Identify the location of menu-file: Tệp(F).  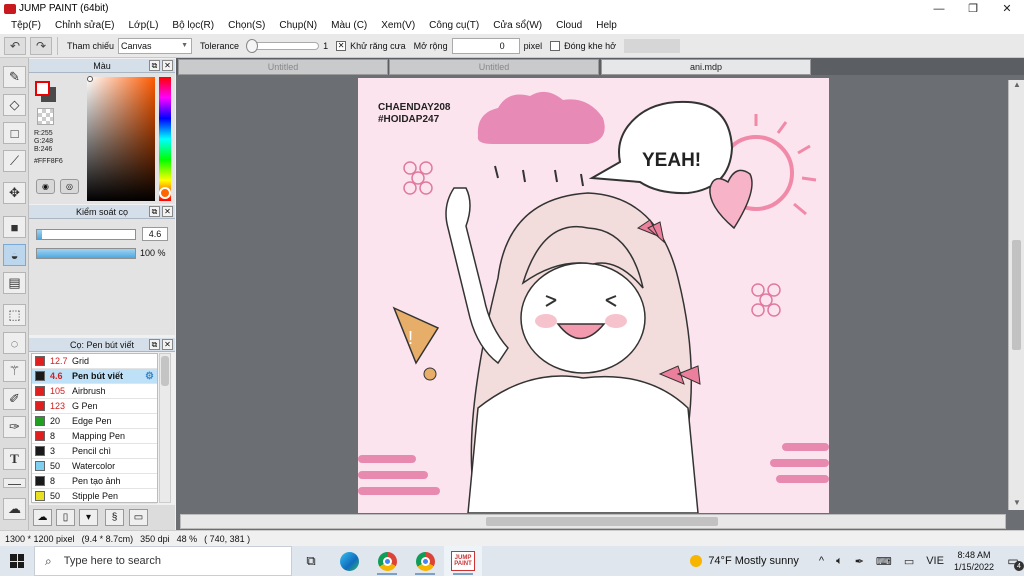
(26, 25).